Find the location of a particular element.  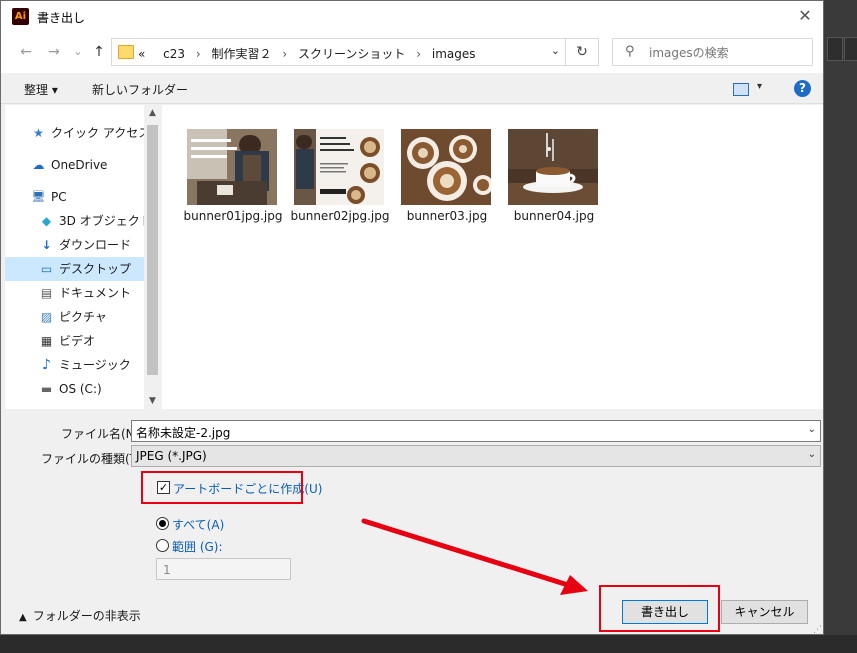

sidebar-item-label: デスクトップ is located at coordinates (95, 269).